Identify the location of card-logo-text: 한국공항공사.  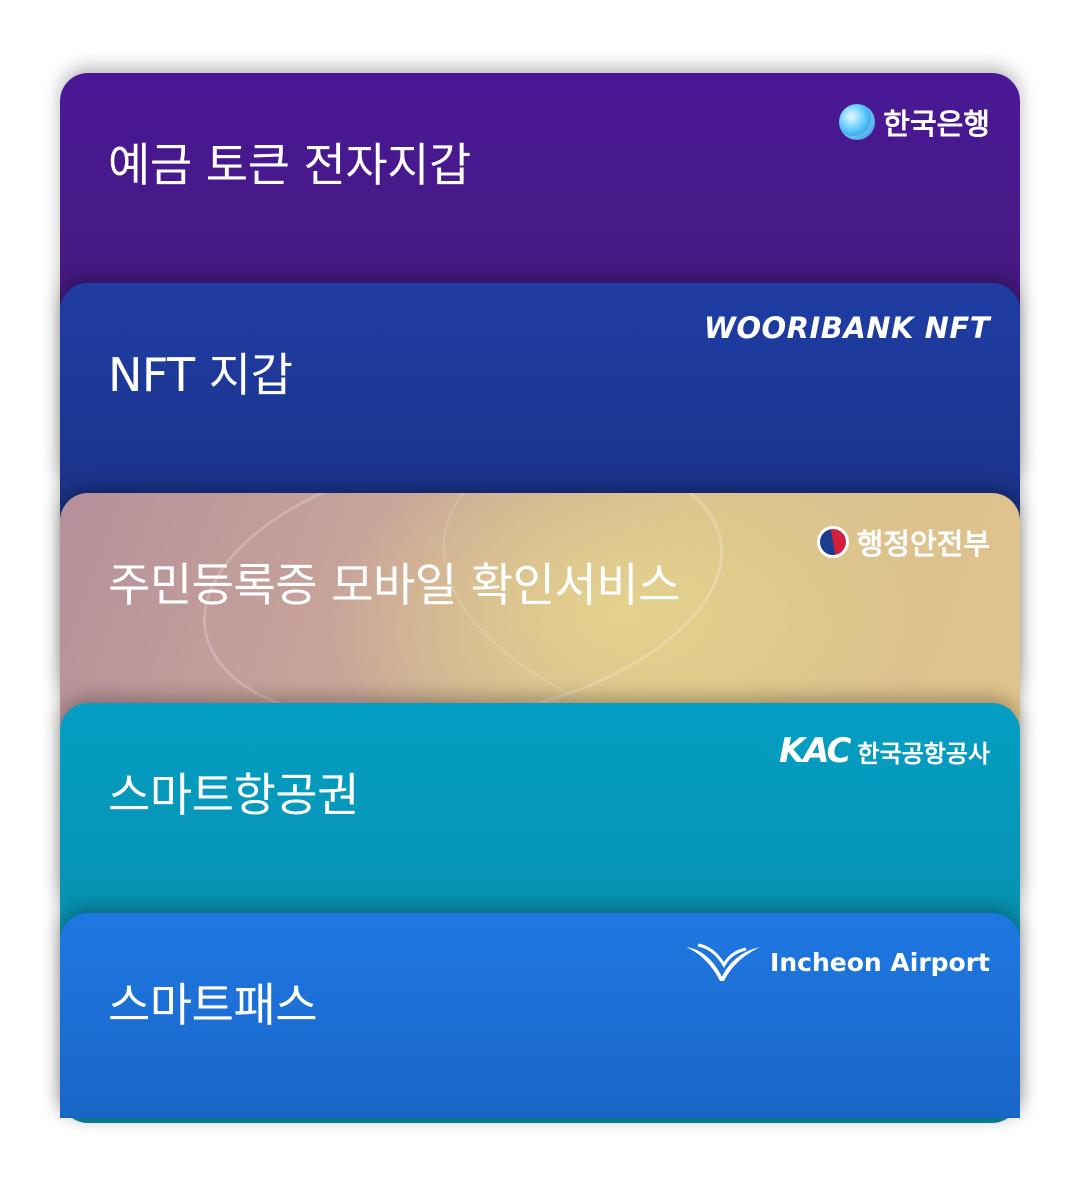
(923, 753).